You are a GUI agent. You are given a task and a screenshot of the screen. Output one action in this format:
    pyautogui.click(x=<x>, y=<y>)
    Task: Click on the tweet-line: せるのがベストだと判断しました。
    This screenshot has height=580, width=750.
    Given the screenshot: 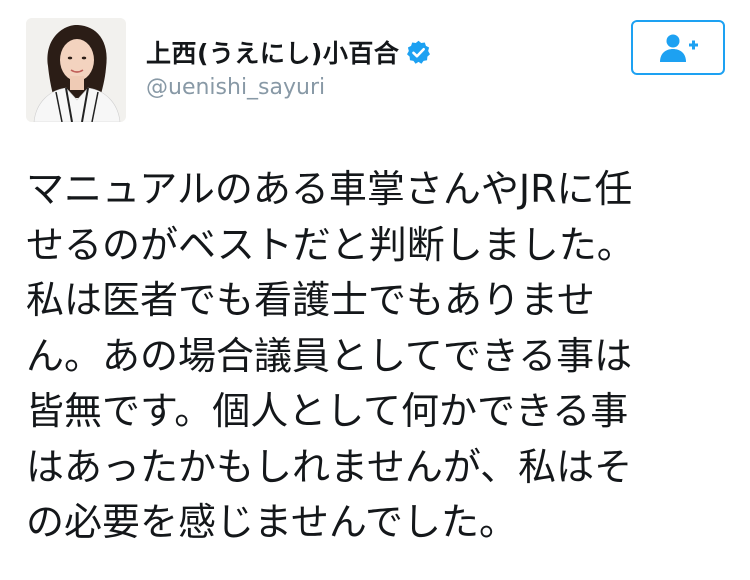 What is the action you would take?
    pyautogui.click(x=330, y=244)
    